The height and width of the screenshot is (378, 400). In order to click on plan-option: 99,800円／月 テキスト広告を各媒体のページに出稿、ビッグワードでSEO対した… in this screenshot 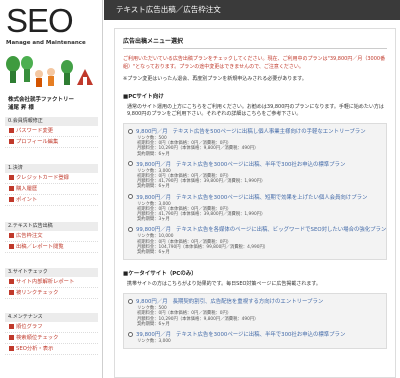, I will do `click(257, 241)`.